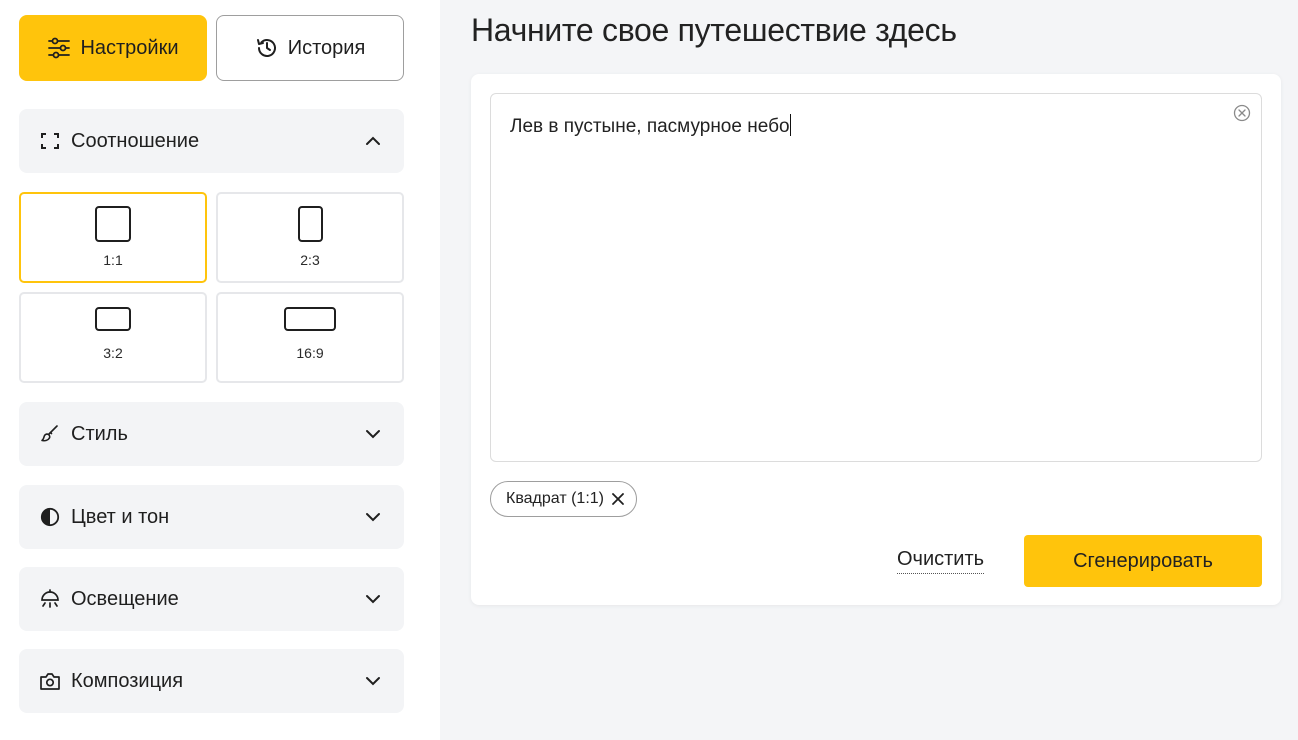 The width and height of the screenshot is (1298, 740). What do you see at coordinates (129, 47) in the screenshot?
I see `settings-tab-label: Настройки` at bounding box center [129, 47].